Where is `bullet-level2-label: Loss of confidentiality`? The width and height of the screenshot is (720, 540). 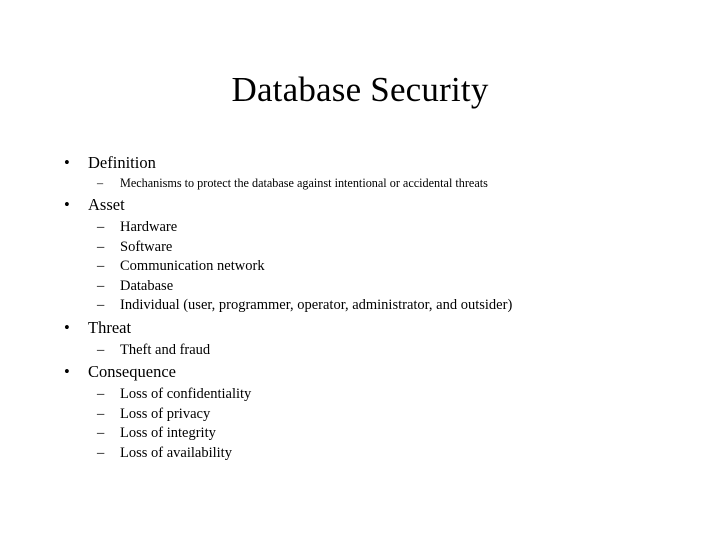
bullet-level2-label: Loss of confidentiality is located at coordinates (186, 394).